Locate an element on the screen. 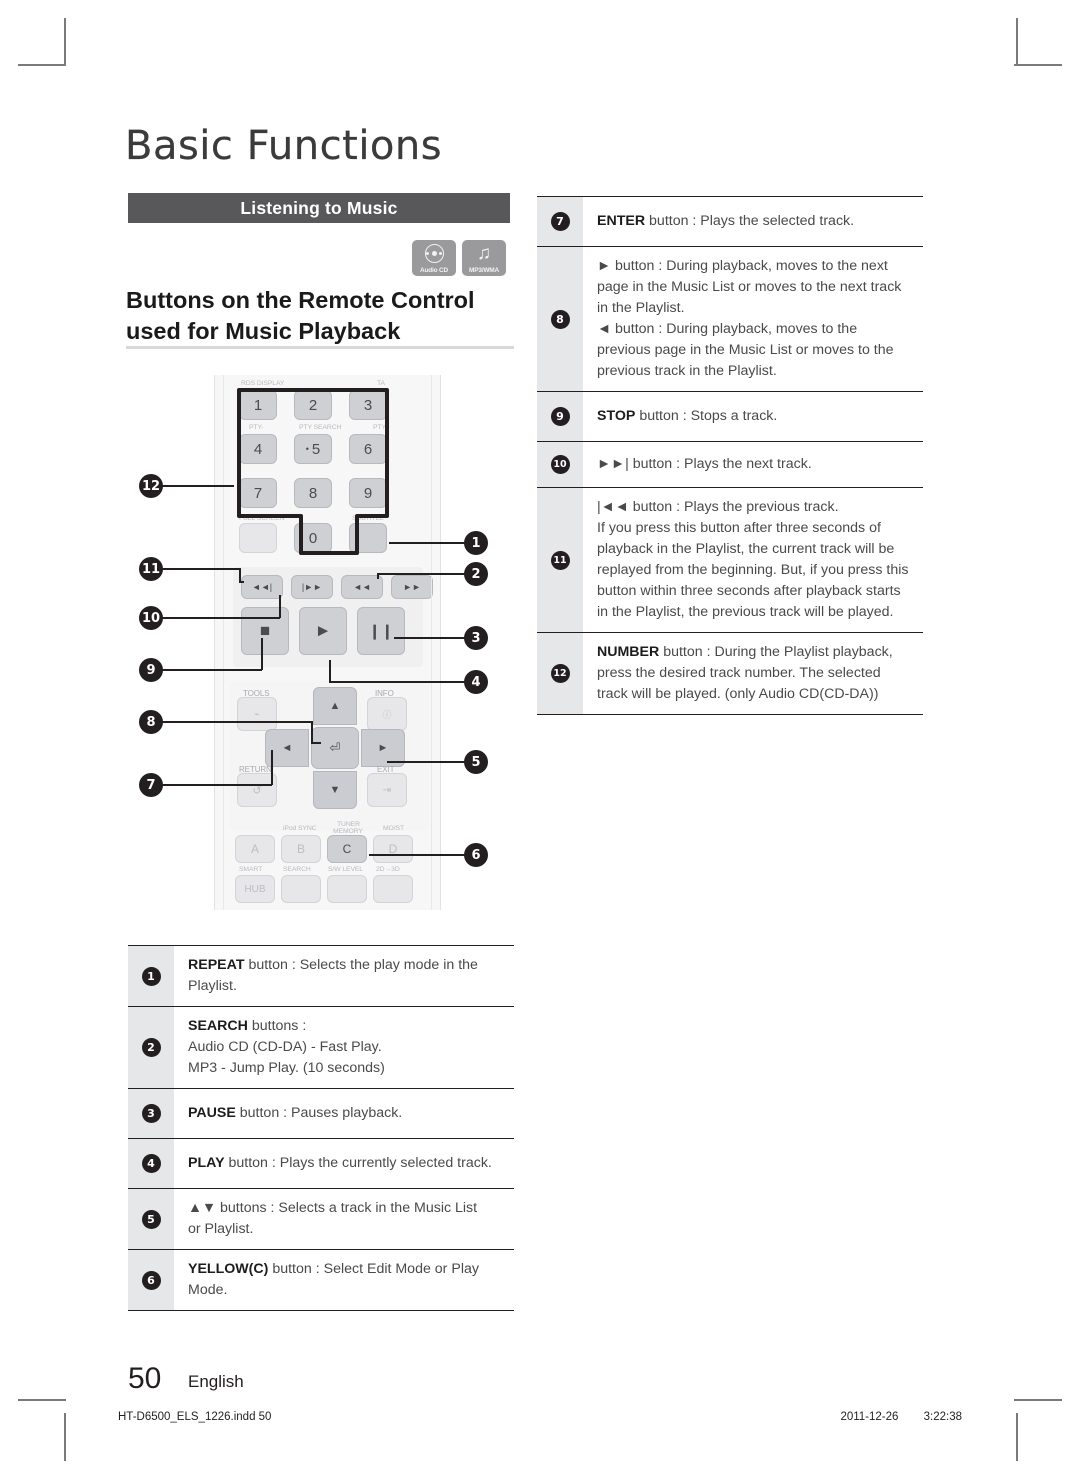 The width and height of the screenshot is (1080, 1479). leader-9-v is located at coordinates (262, 654).